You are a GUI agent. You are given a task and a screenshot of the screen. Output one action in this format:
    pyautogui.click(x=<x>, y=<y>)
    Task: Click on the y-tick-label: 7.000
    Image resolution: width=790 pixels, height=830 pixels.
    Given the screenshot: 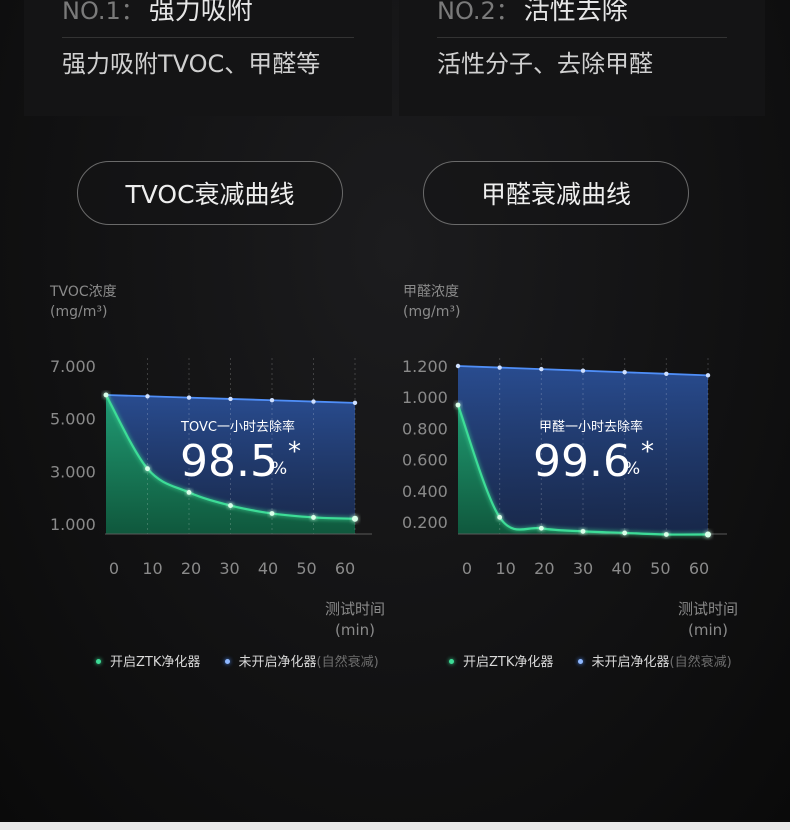 What is the action you would take?
    pyautogui.click(x=73, y=366)
    